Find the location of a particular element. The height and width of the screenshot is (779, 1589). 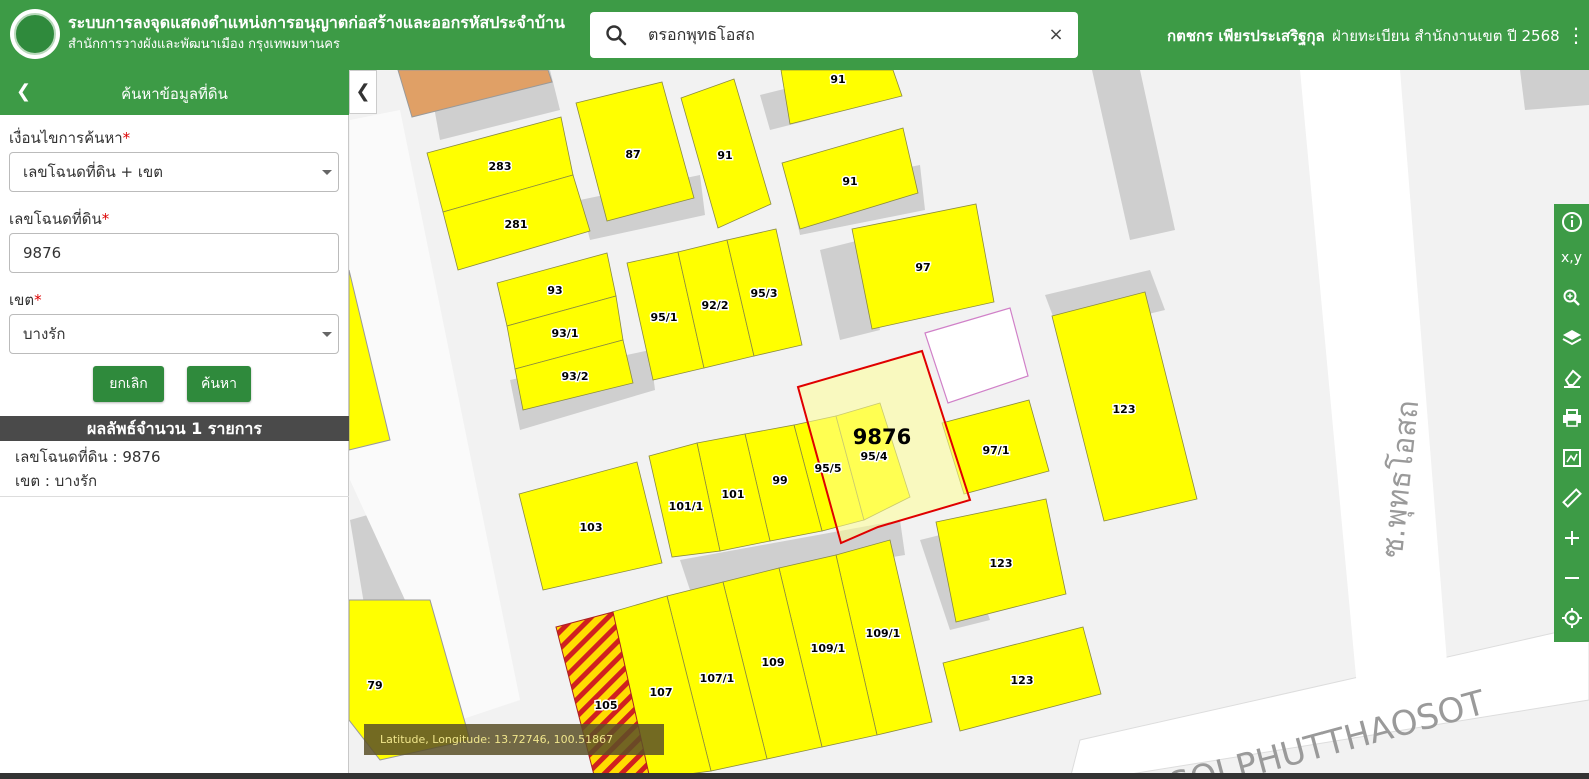

parcel-label: 92/2 is located at coordinates (715, 305).